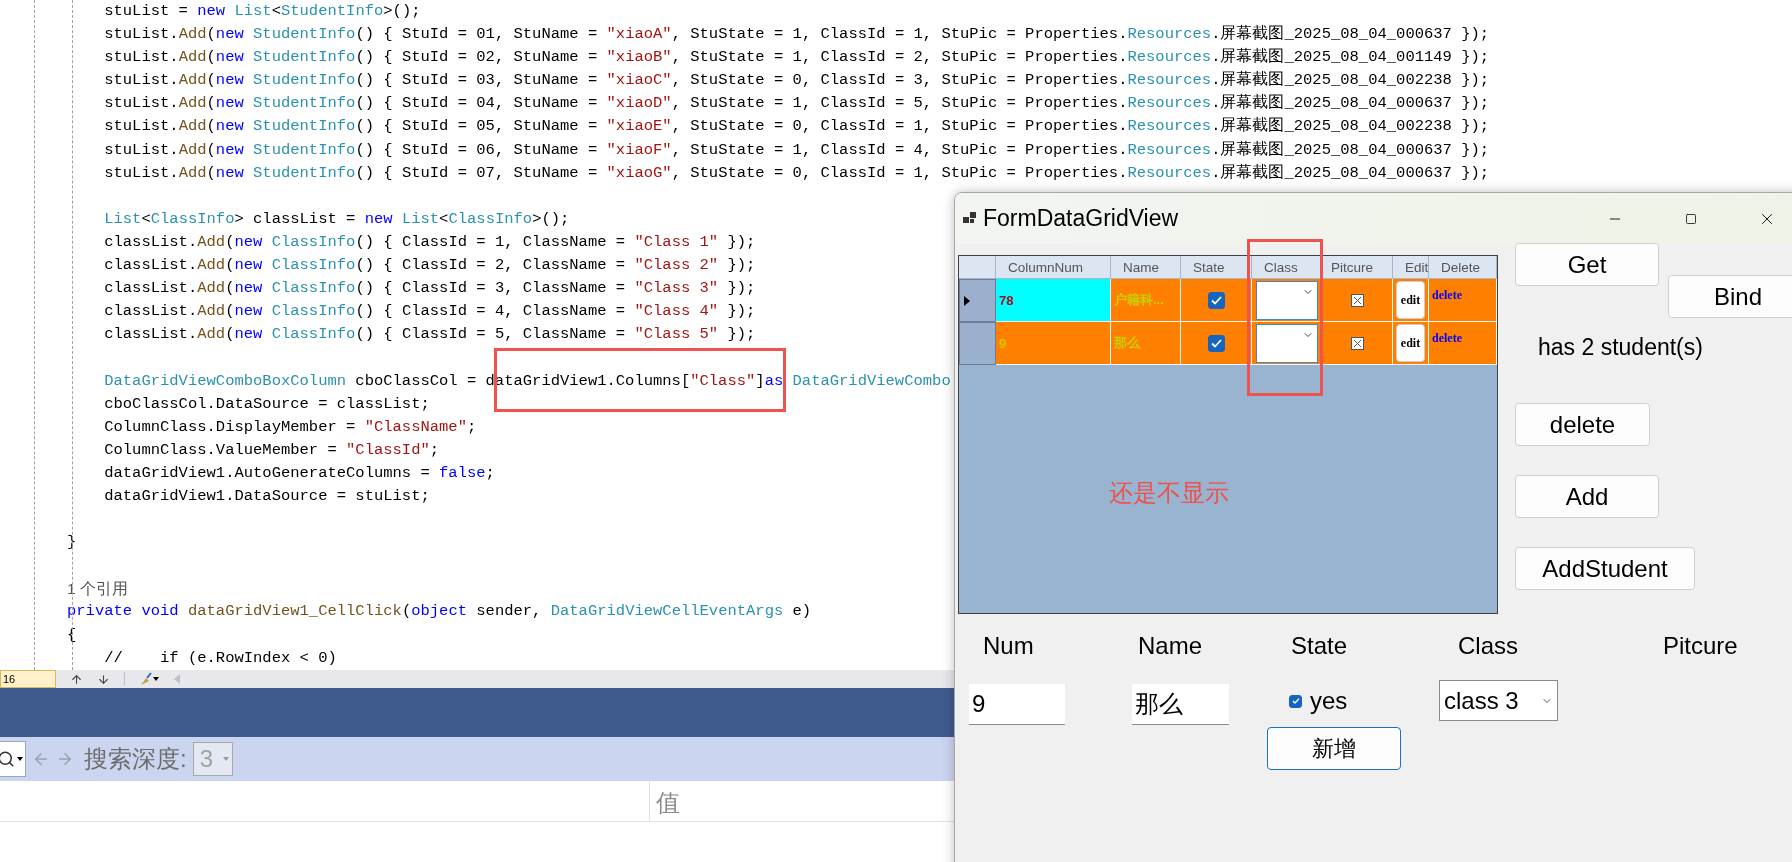 The width and height of the screenshot is (1792, 862). Describe the element at coordinates (103, 679) in the screenshot. I see `down-arrow-icon` at that location.